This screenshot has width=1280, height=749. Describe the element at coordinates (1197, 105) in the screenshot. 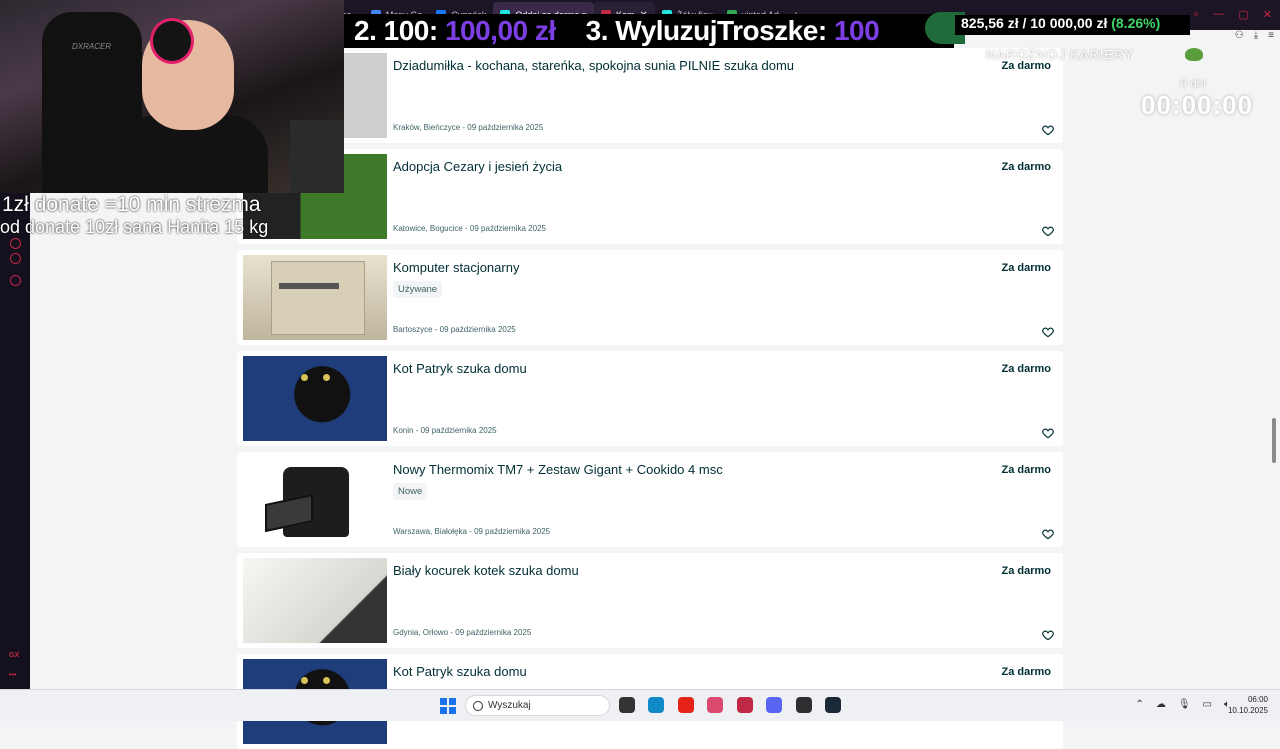

I see `stream-timer: 00:00:00` at that location.